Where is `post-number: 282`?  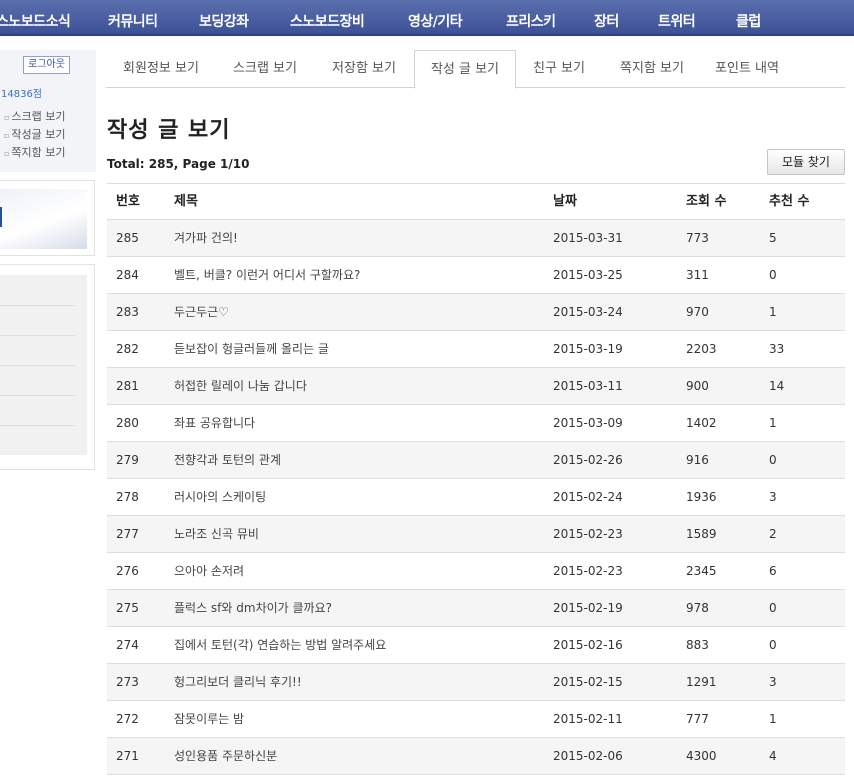
post-number: 282 is located at coordinates (127, 349).